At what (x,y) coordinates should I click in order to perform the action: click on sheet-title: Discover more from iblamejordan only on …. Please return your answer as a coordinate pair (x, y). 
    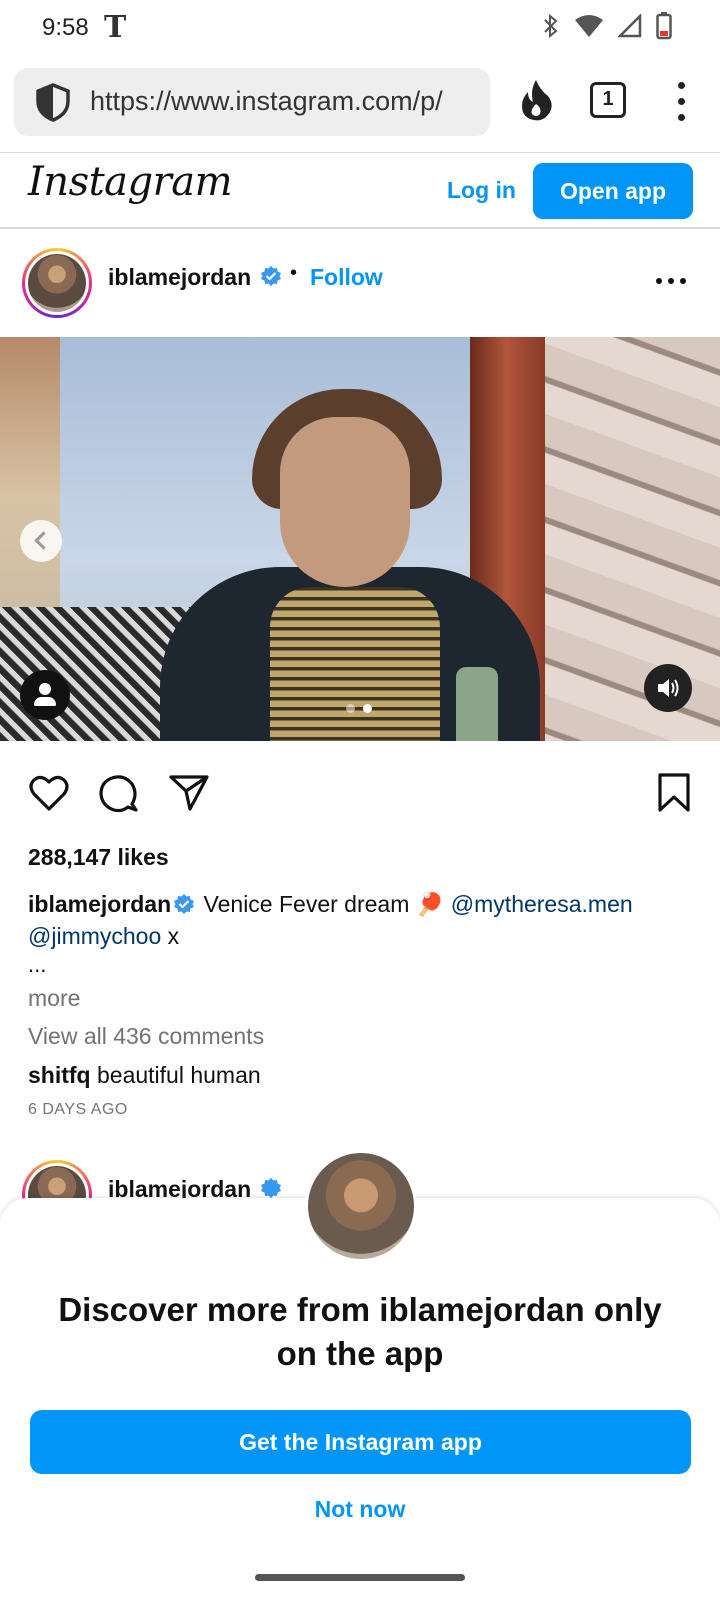
    Looking at the image, I should click on (360, 1331).